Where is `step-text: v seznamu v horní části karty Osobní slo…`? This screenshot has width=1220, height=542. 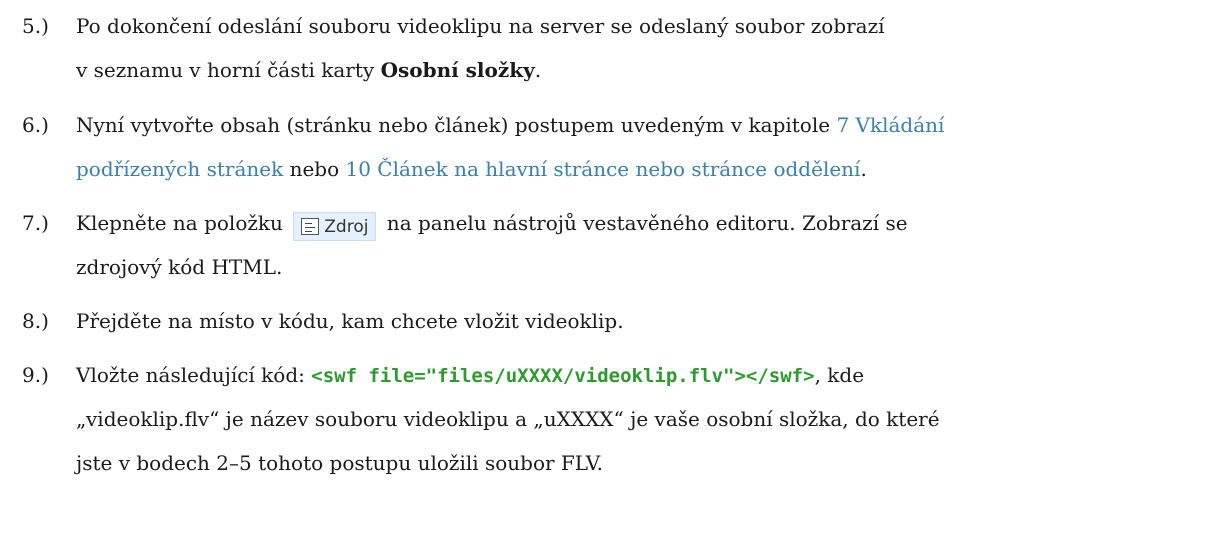
step-text: v seznamu v horní části karty Osobní slo… is located at coordinates (309, 70).